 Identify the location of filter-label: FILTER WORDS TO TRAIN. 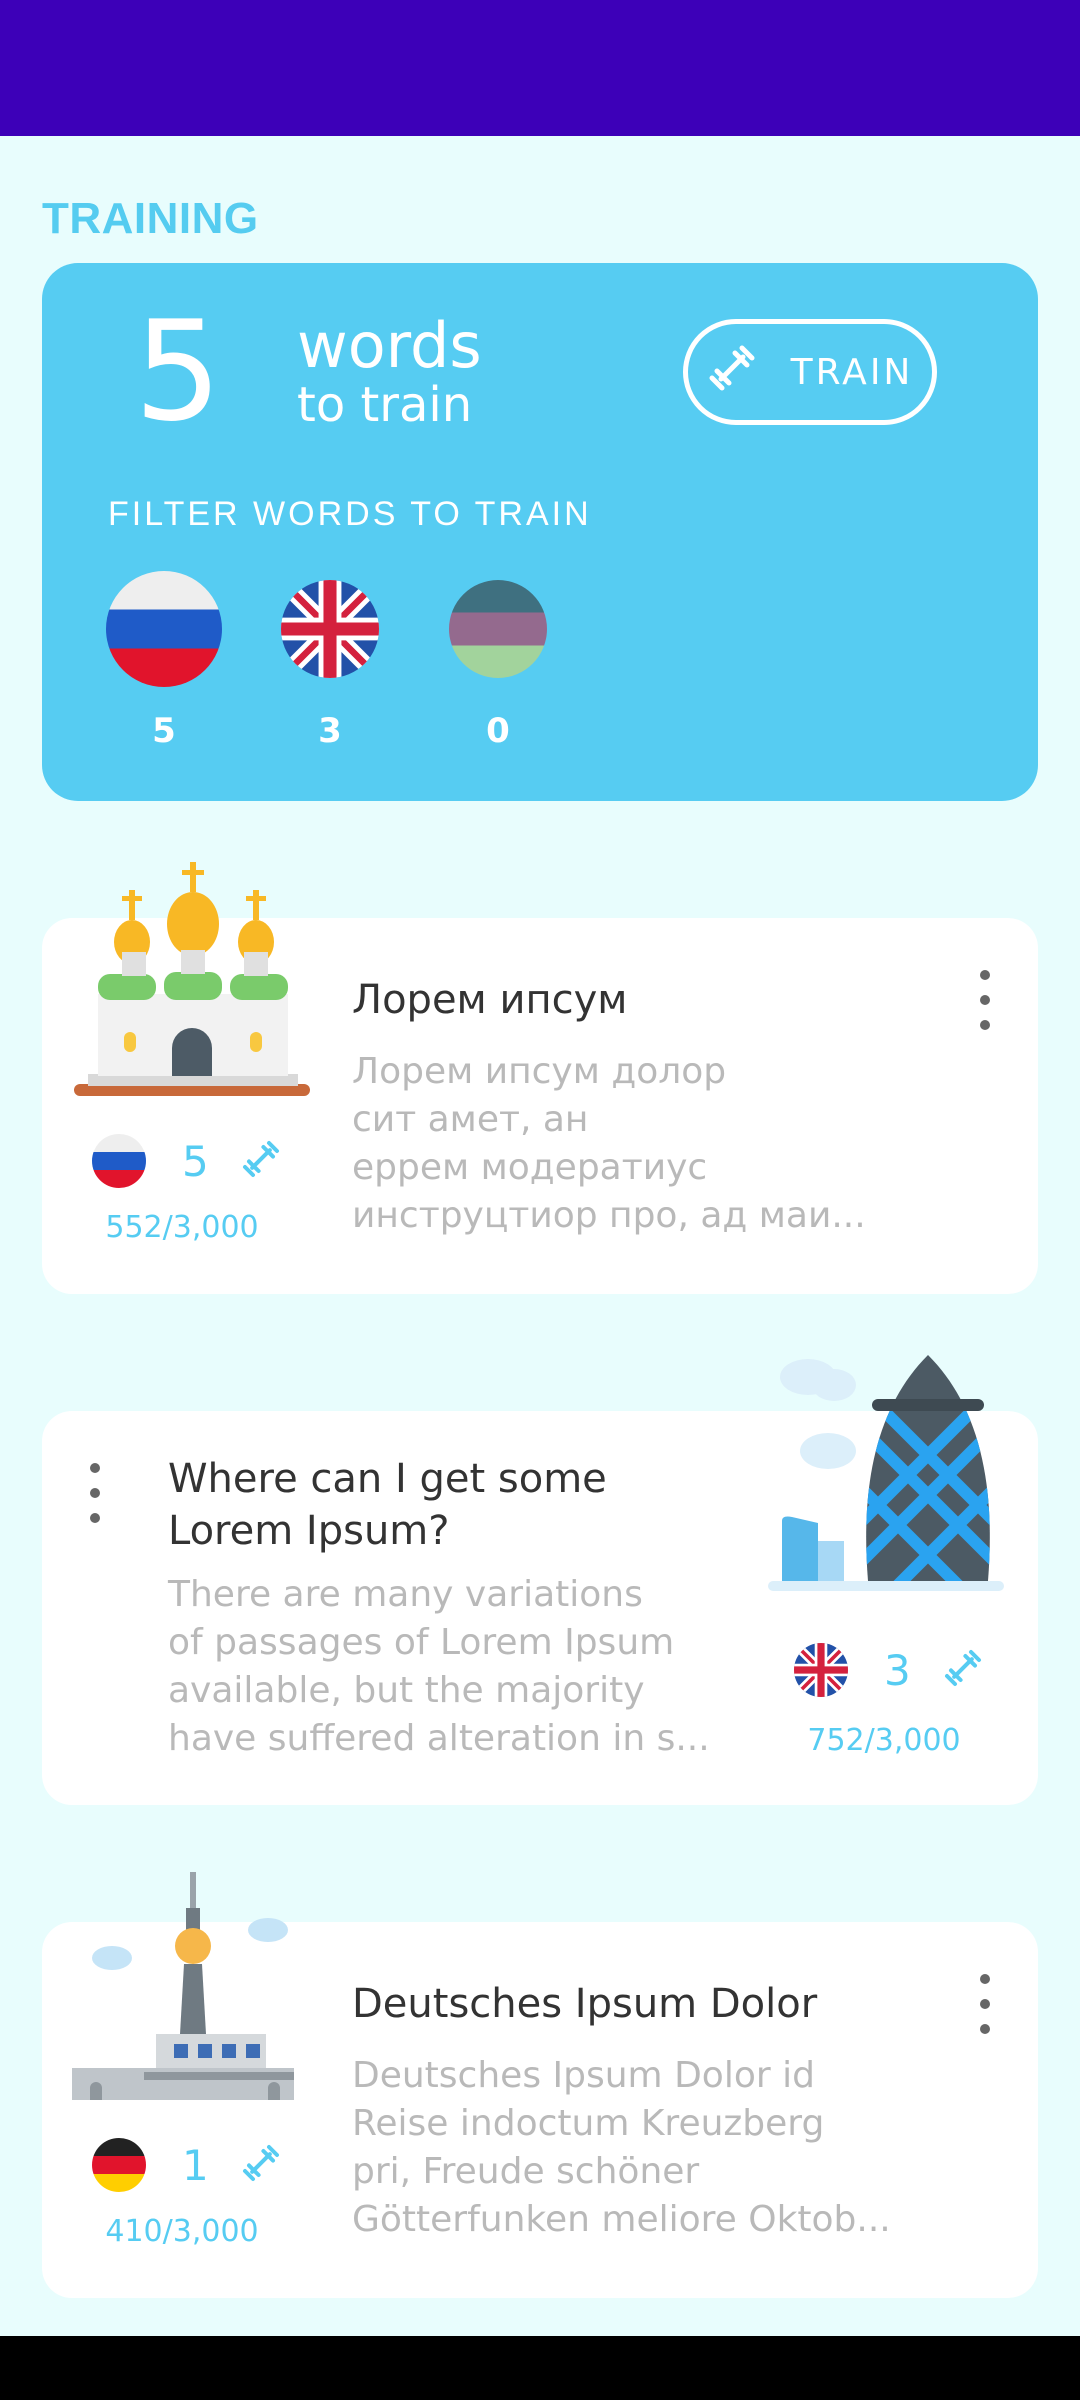
(350, 514).